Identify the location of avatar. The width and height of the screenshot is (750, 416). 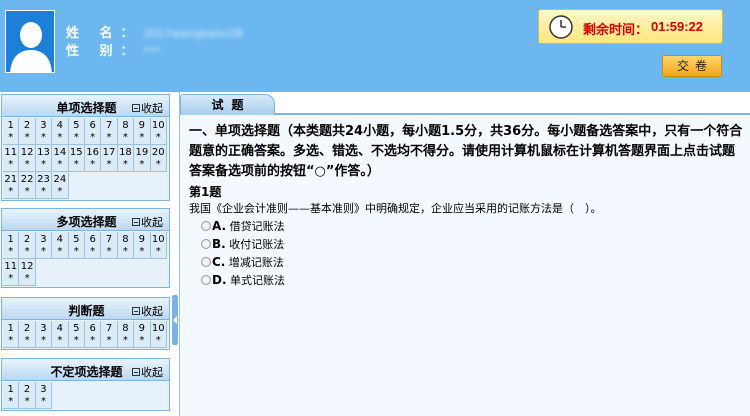
(30, 41).